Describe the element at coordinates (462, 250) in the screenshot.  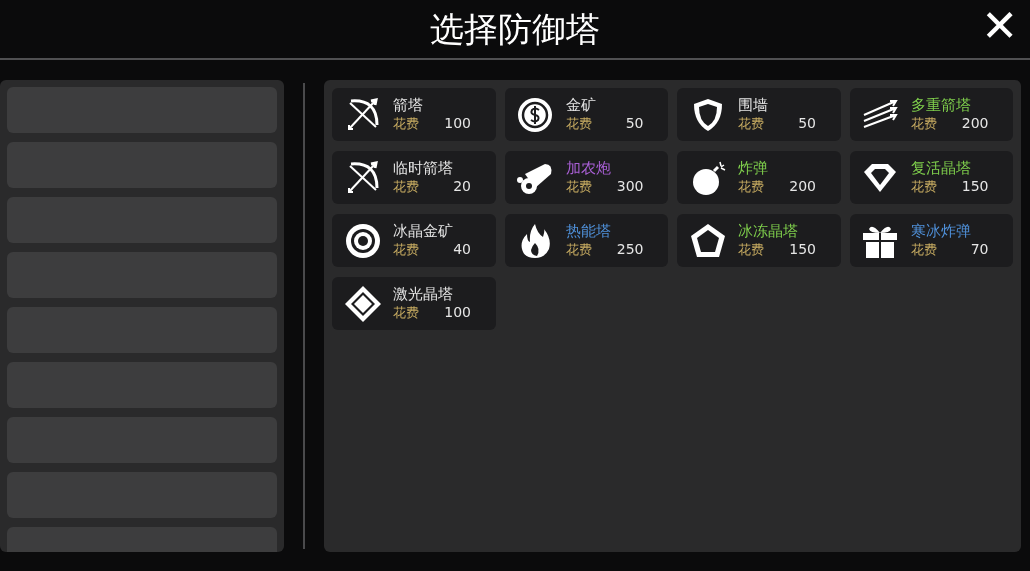
I see `cost-value: 40` at that location.